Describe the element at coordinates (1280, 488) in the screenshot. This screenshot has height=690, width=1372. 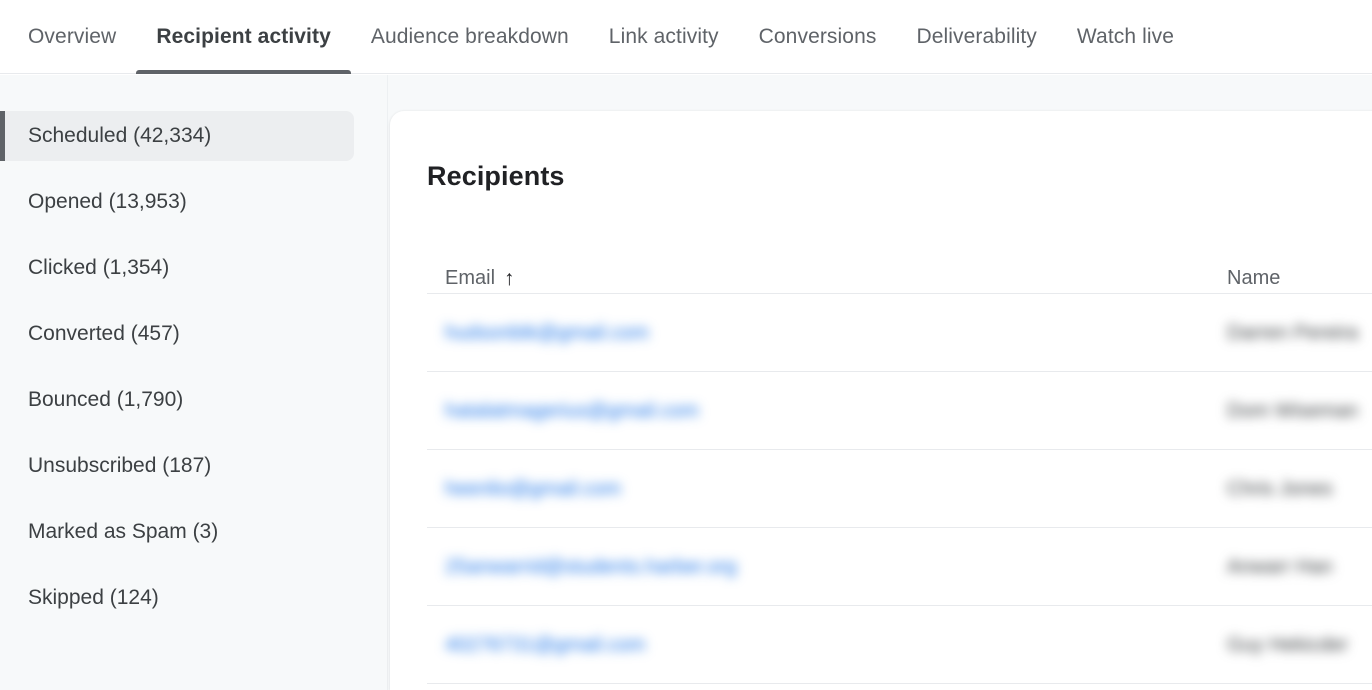
I see `recipient-name: Chris Jones` at that location.